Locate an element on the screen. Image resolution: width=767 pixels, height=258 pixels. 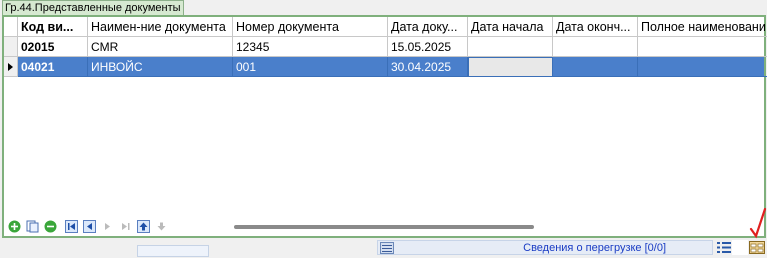
header-corner is located at coordinates (11, 27).